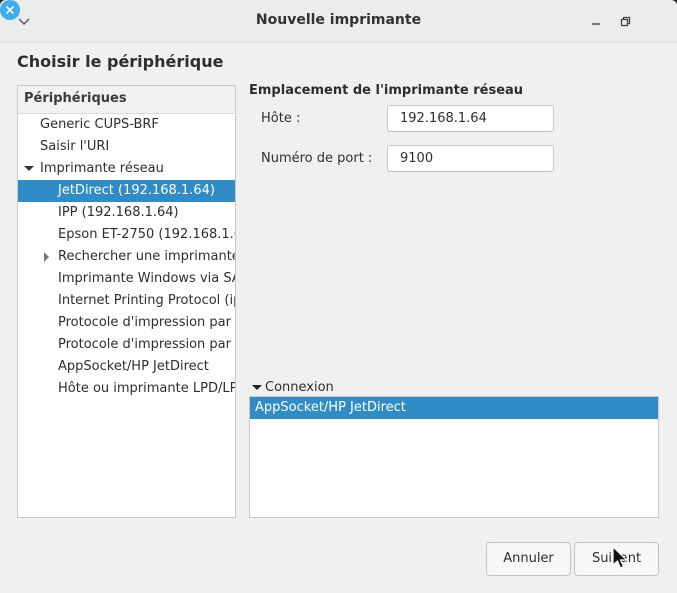  Describe the element at coordinates (317, 158) in the screenshot. I see `port-label: Numéro de port :` at that location.